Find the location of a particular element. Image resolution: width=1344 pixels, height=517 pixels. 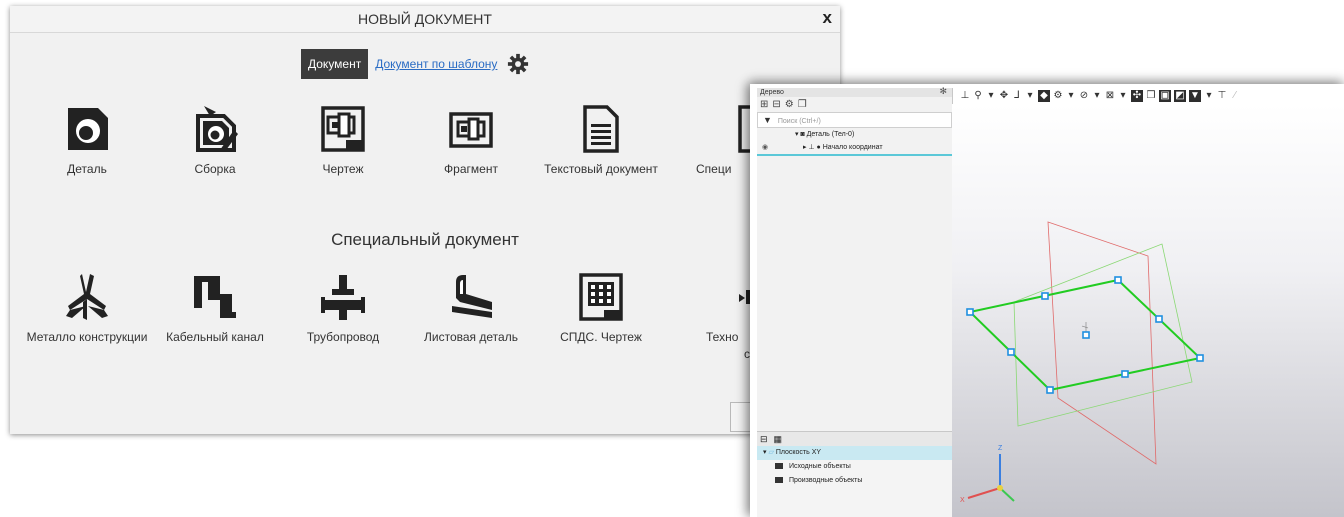

doc-type-label: Специ is located at coordinates (714, 169).